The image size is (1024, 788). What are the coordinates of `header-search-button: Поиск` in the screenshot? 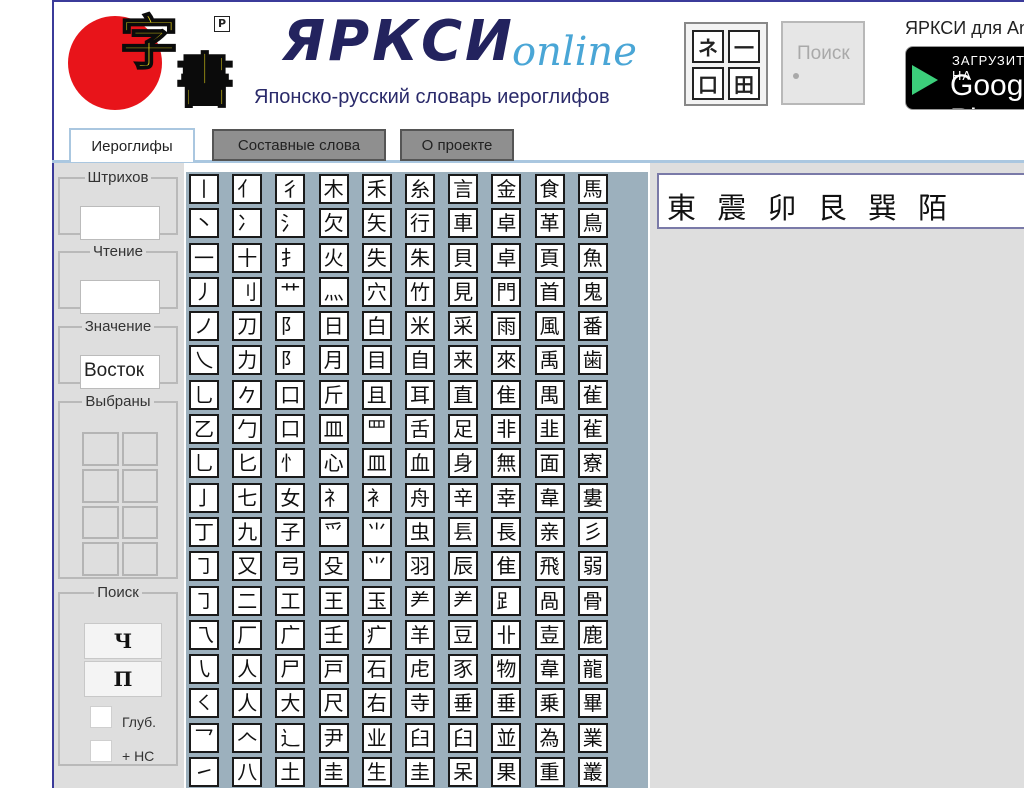 It's located at (823, 63).